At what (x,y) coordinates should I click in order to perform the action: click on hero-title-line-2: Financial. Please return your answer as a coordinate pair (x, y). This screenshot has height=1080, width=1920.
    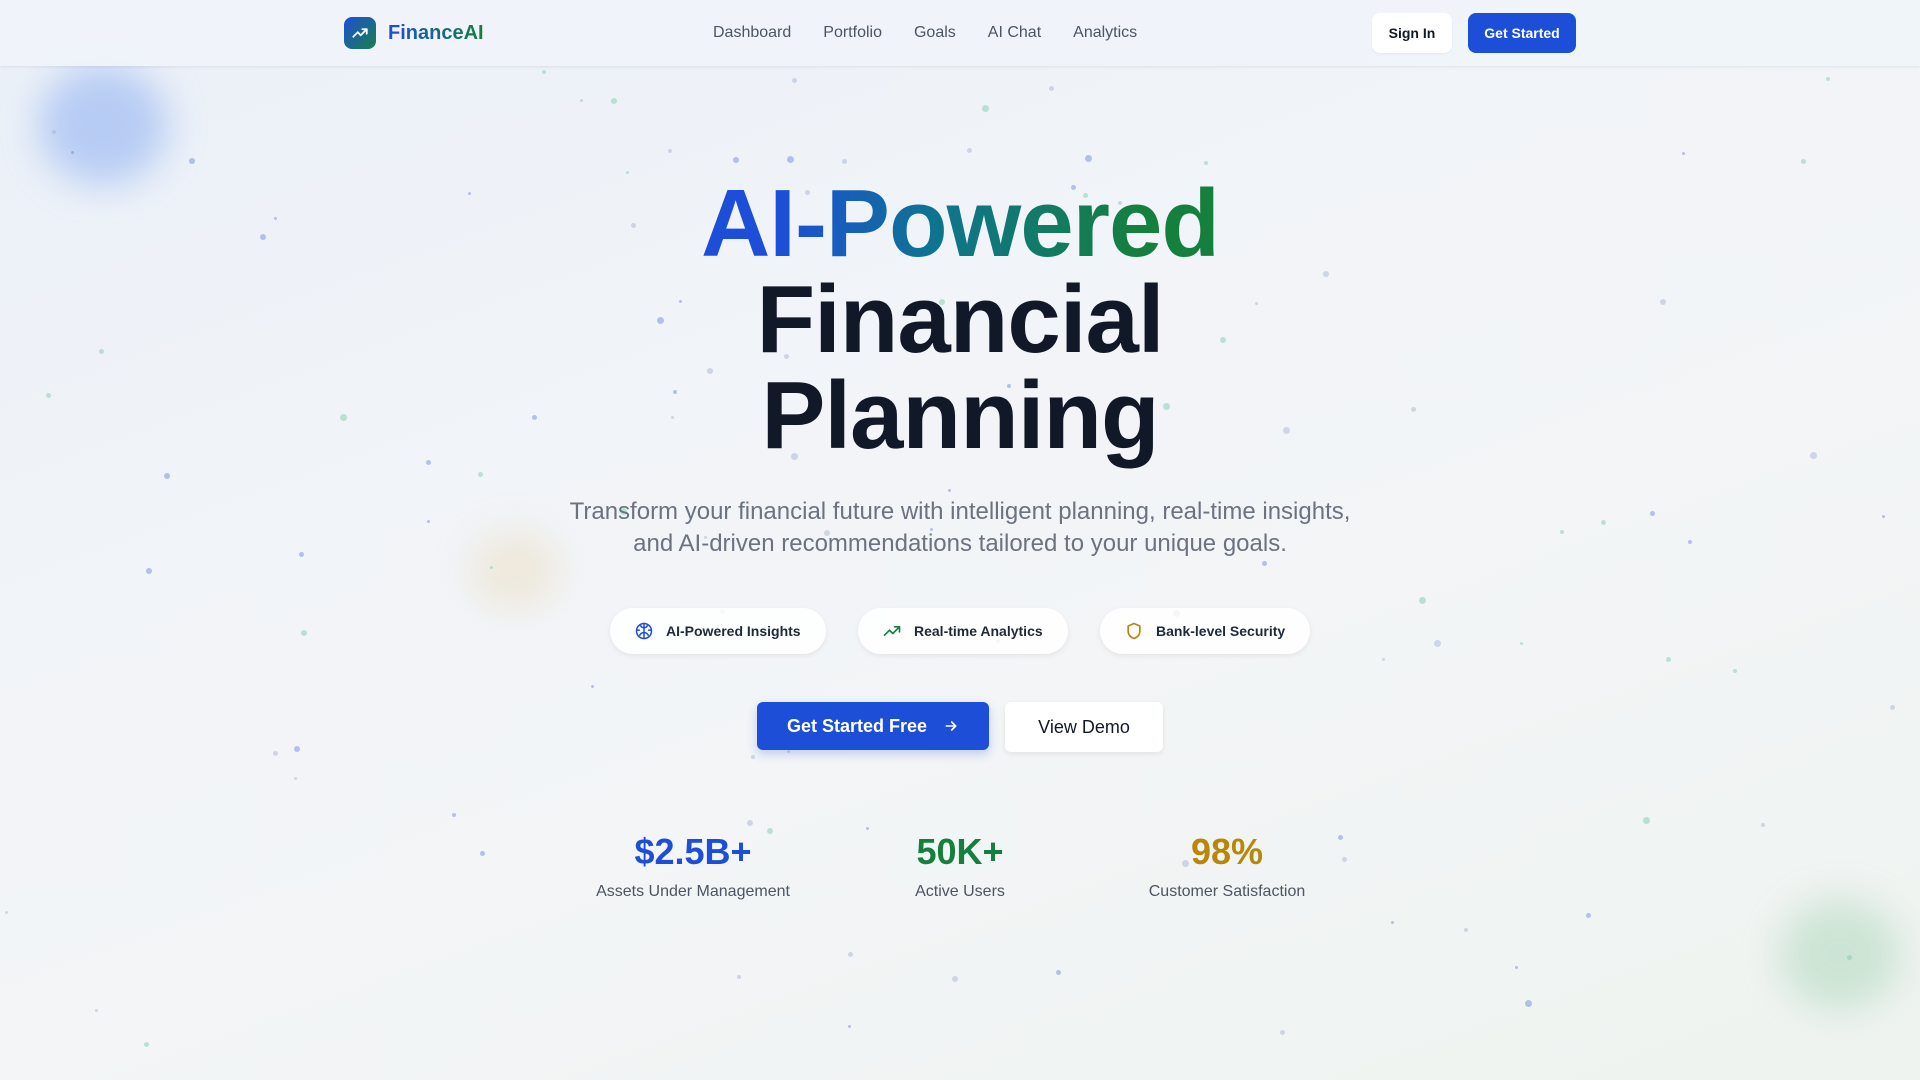
    Looking at the image, I should click on (960, 319).